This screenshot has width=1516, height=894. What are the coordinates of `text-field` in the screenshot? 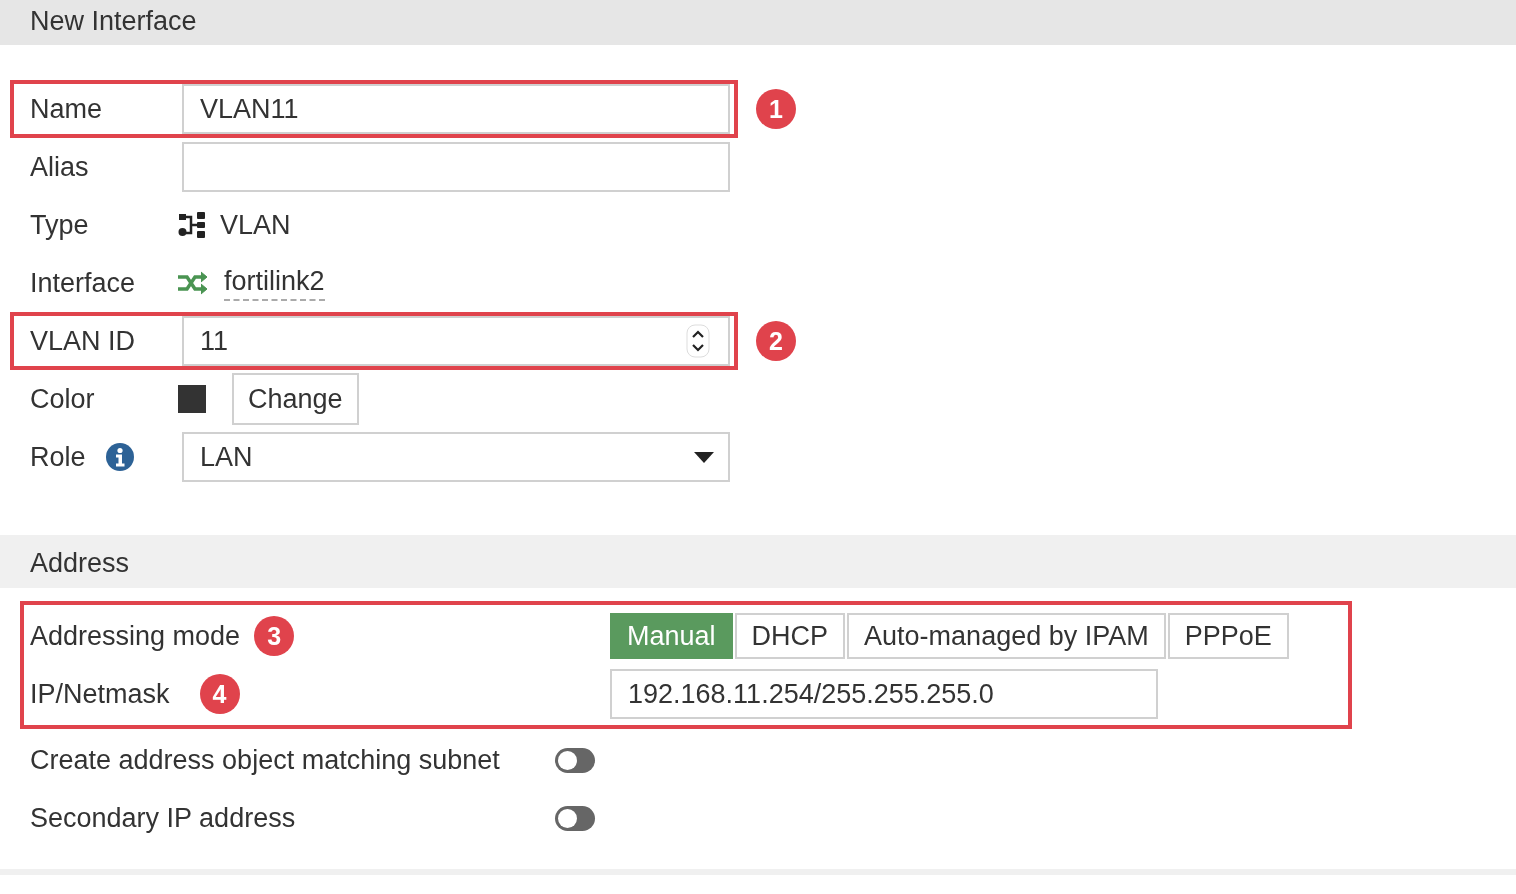 It's located at (456, 167).